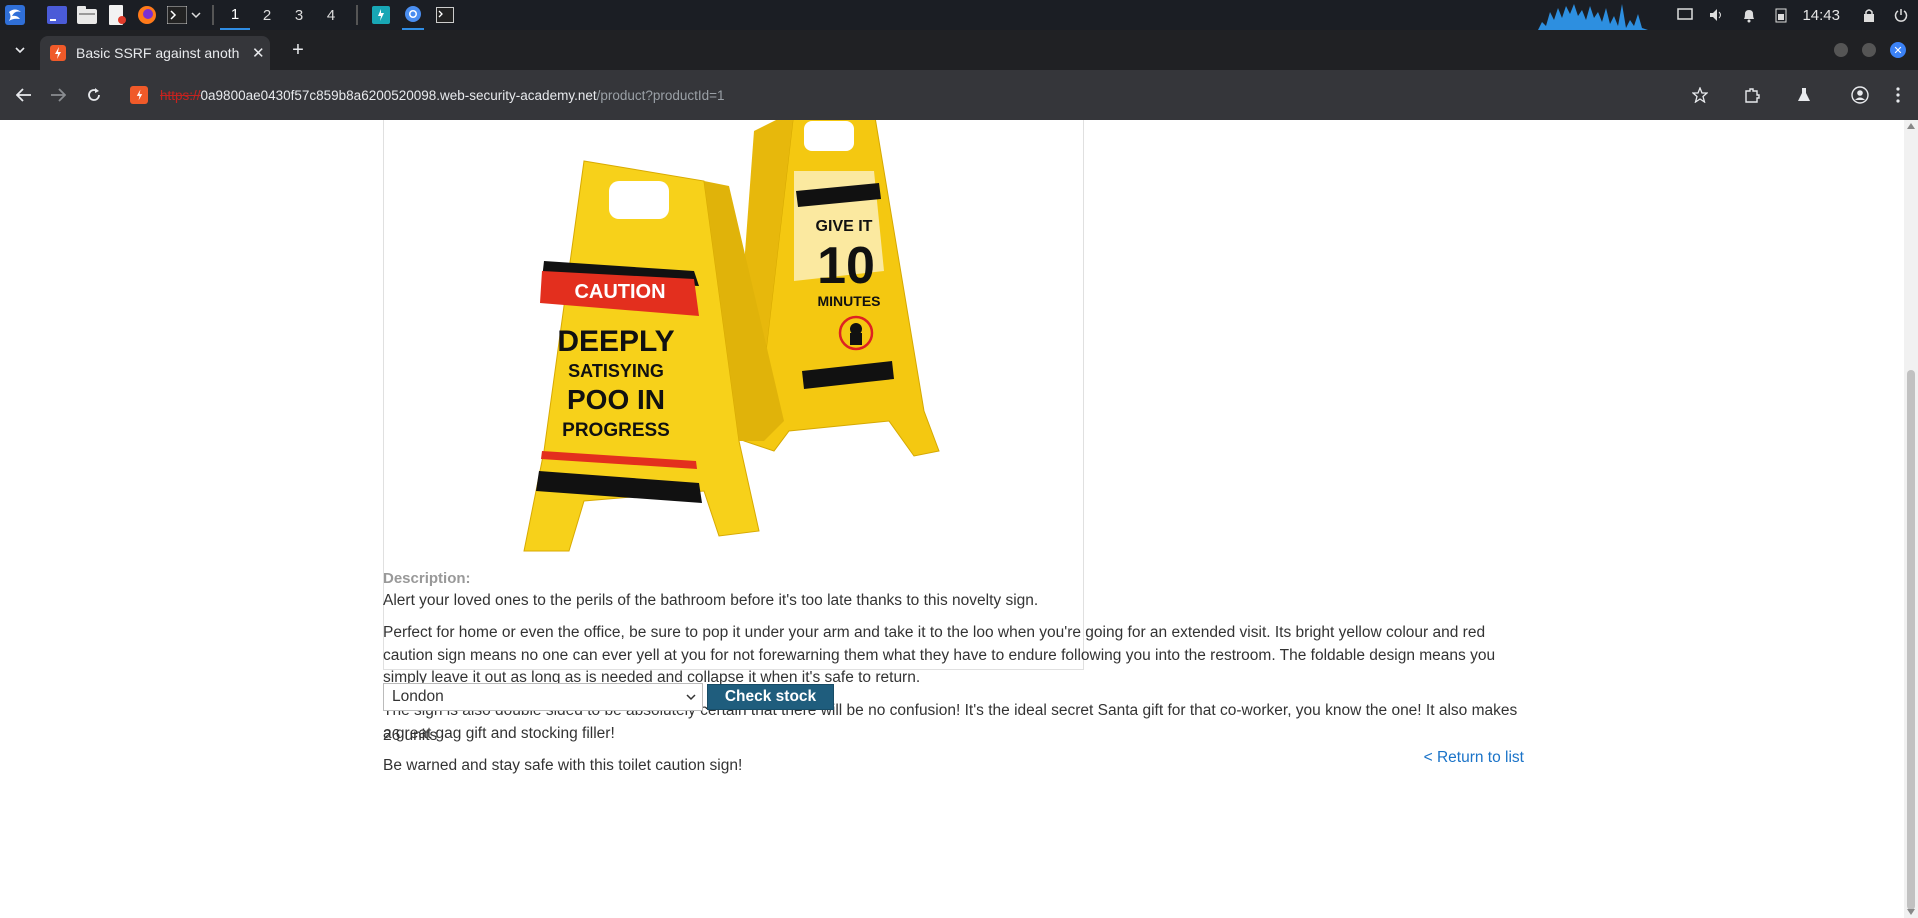  What do you see at coordinates (849, 301) in the screenshot?
I see `right-sign-text-3: MINUTES` at bounding box center [849, 301].